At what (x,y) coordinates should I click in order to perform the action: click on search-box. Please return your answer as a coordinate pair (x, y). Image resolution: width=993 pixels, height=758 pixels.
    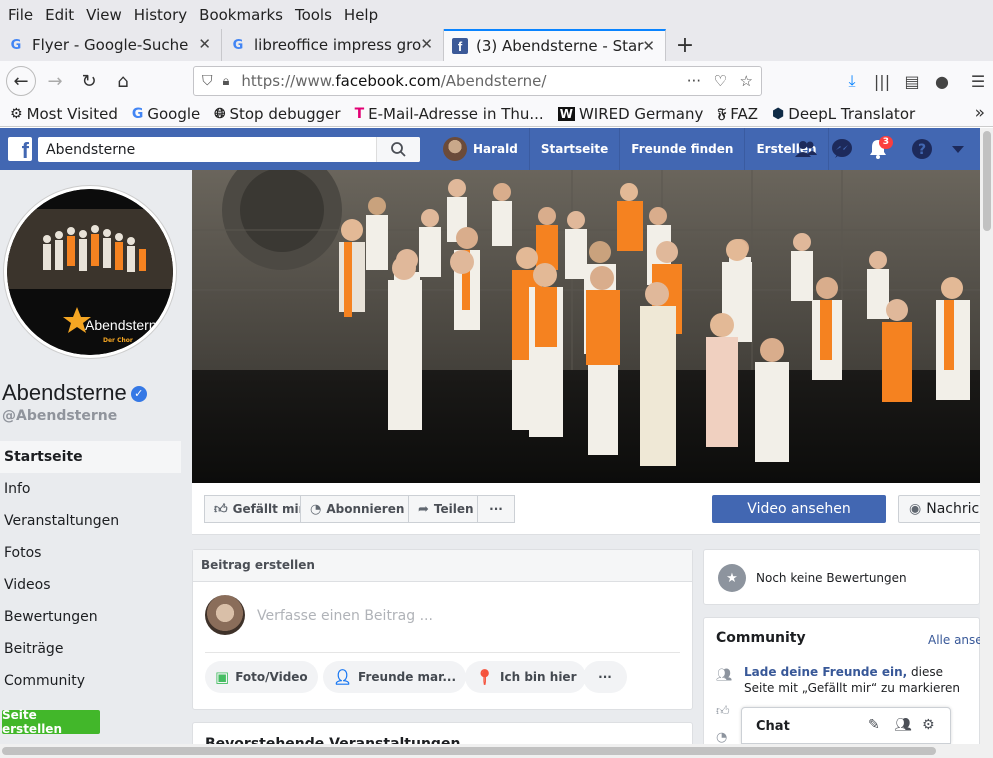
    Looking at the image, I should click on (229, 149).